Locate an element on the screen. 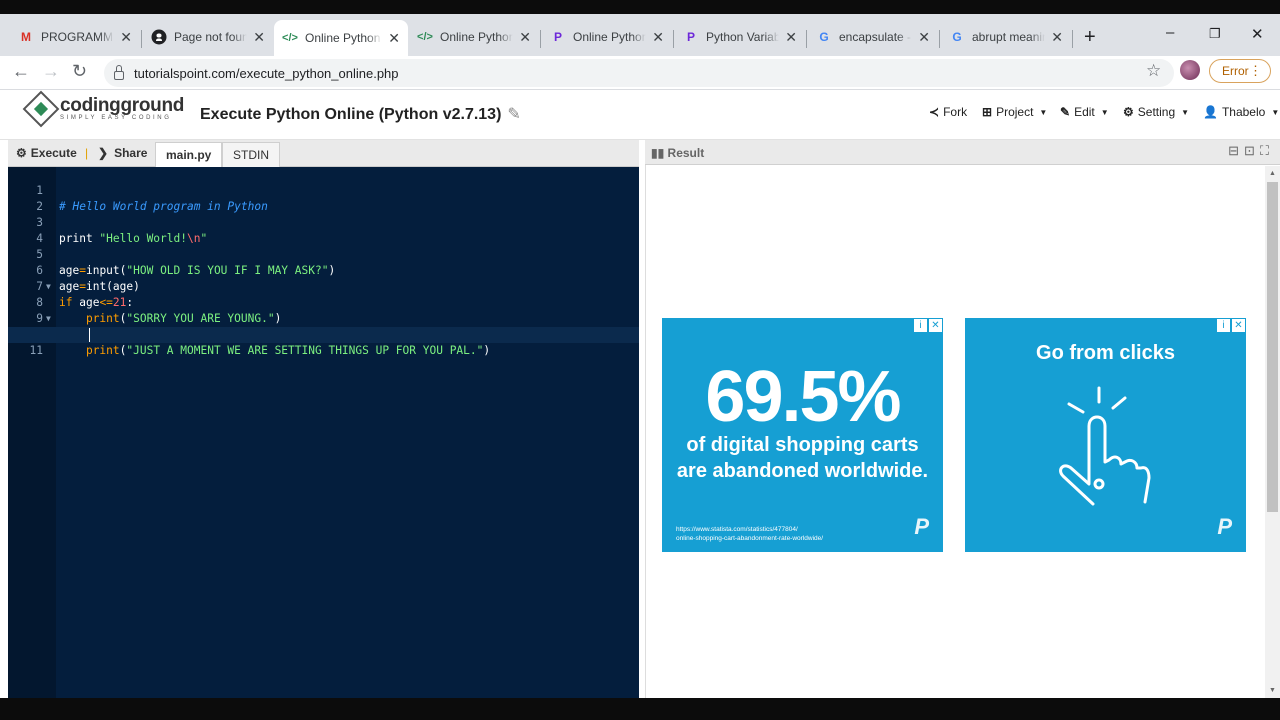  reload-icon: ↻ is located at coordinates (79, 71).